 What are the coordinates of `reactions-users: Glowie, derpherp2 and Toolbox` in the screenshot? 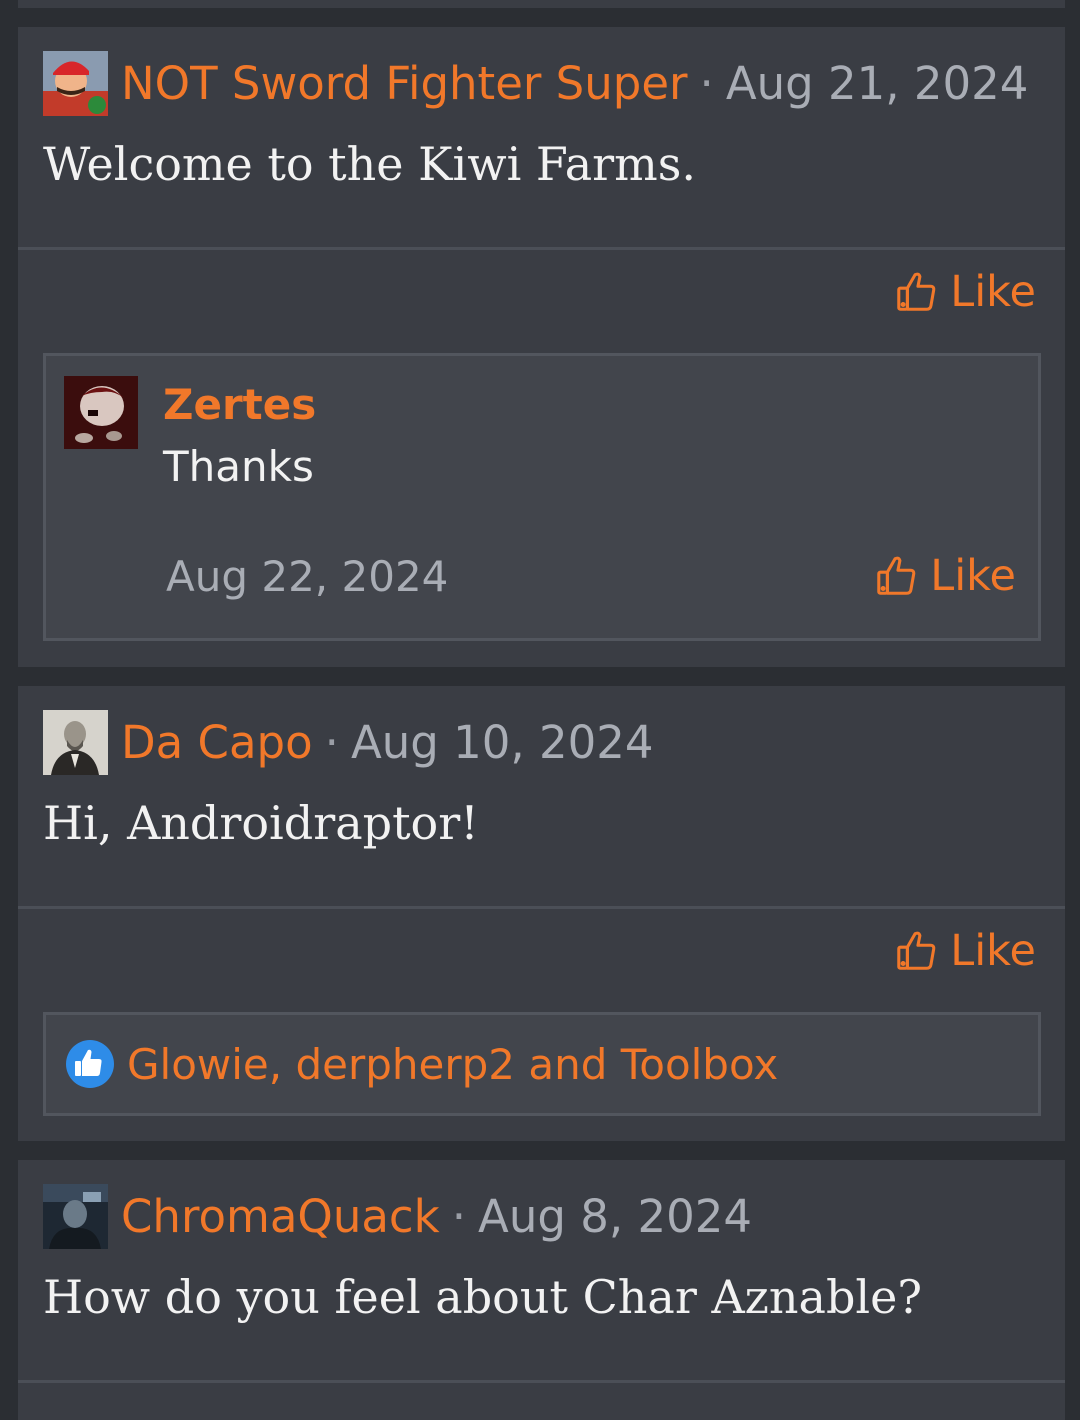 It's located at (452, 1064).